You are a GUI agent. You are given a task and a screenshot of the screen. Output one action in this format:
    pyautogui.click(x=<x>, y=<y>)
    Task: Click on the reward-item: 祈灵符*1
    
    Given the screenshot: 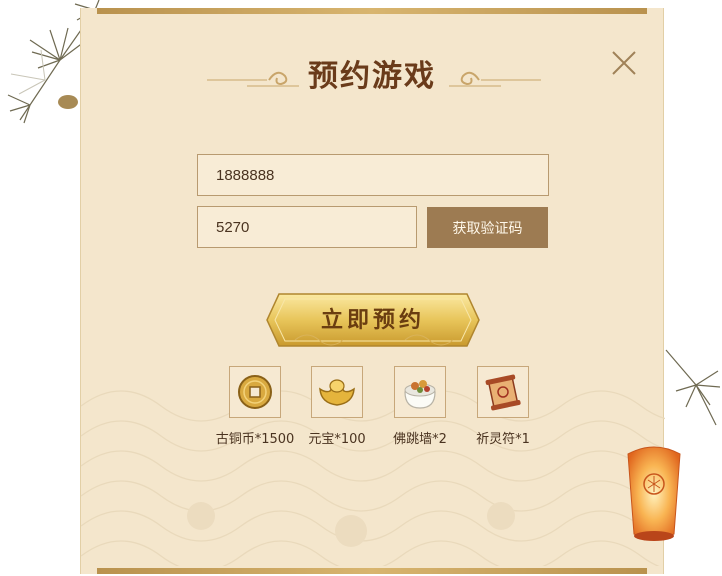 What is the action you would take?
    pyautogui.click(x=503, y=406)
    